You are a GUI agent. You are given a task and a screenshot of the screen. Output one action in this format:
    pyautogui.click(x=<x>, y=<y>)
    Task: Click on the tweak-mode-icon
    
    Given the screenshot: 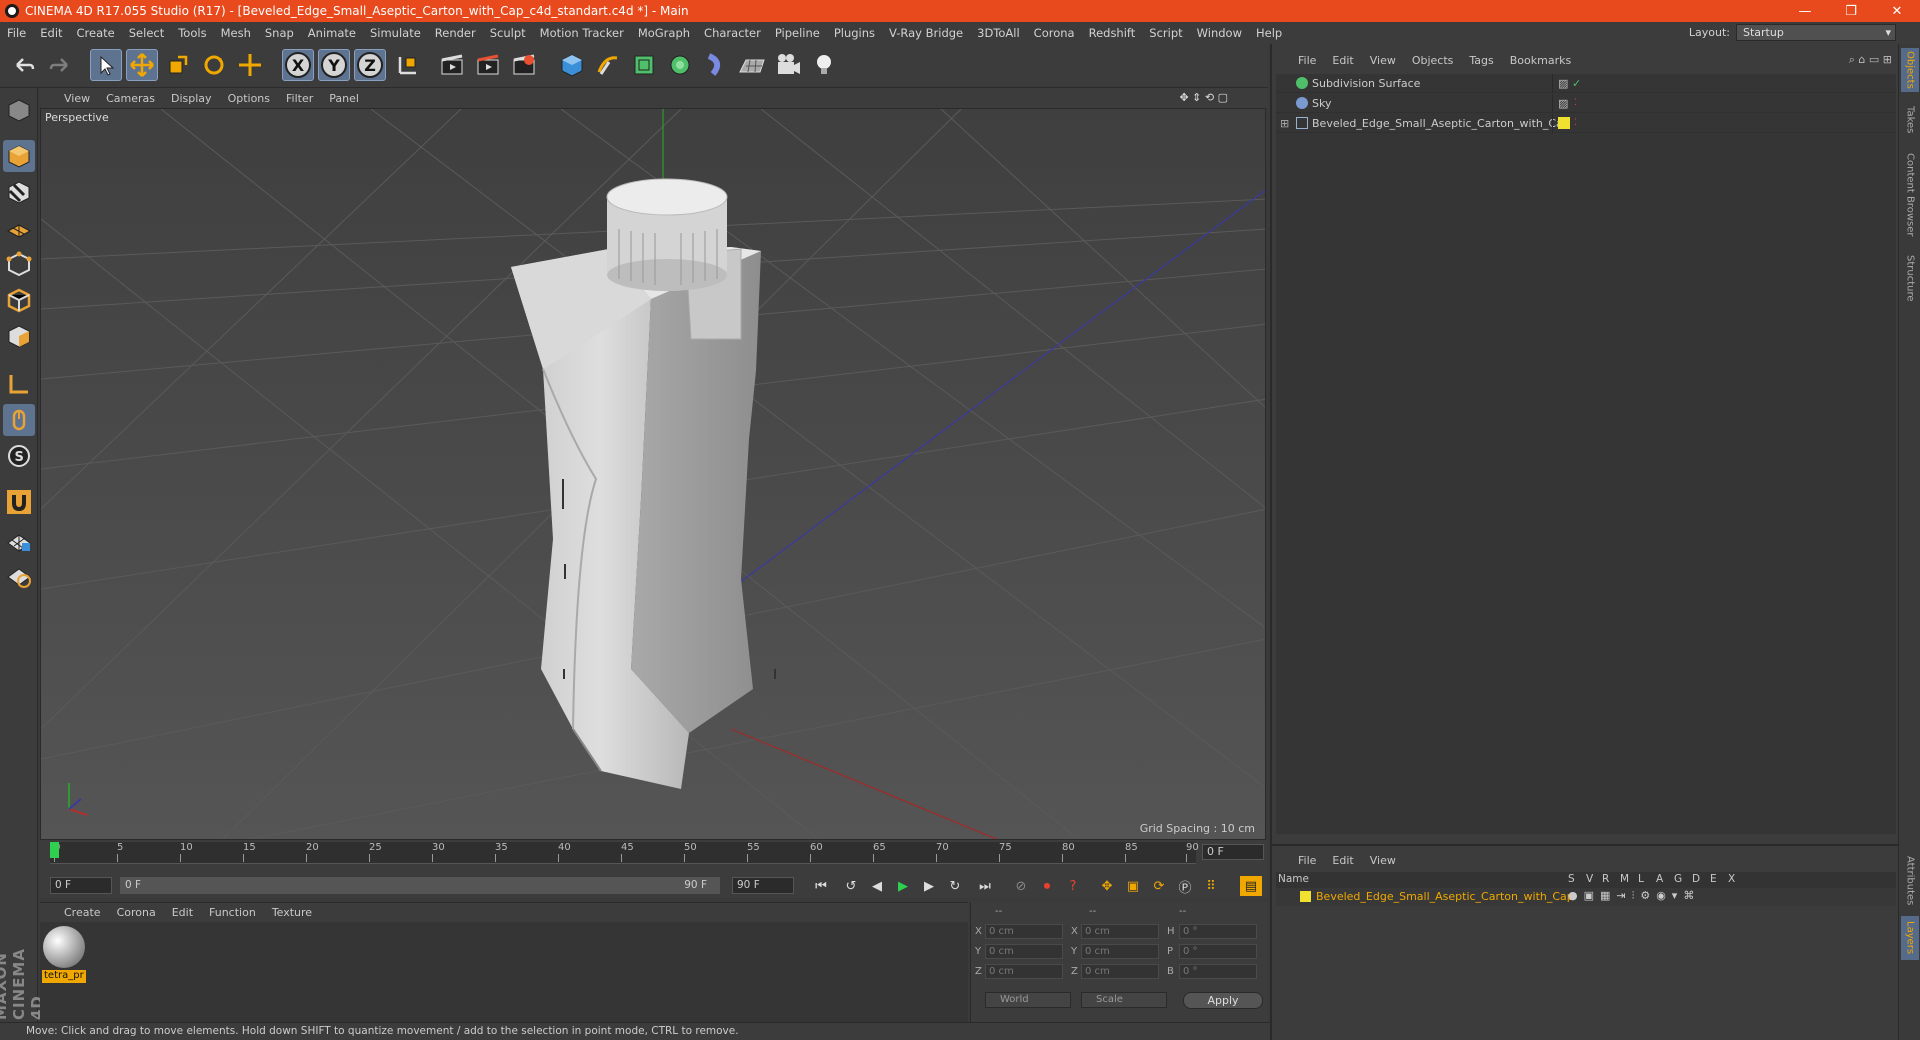 What is the action you would take?
    pyautogui.click(x=19, y=420)
    